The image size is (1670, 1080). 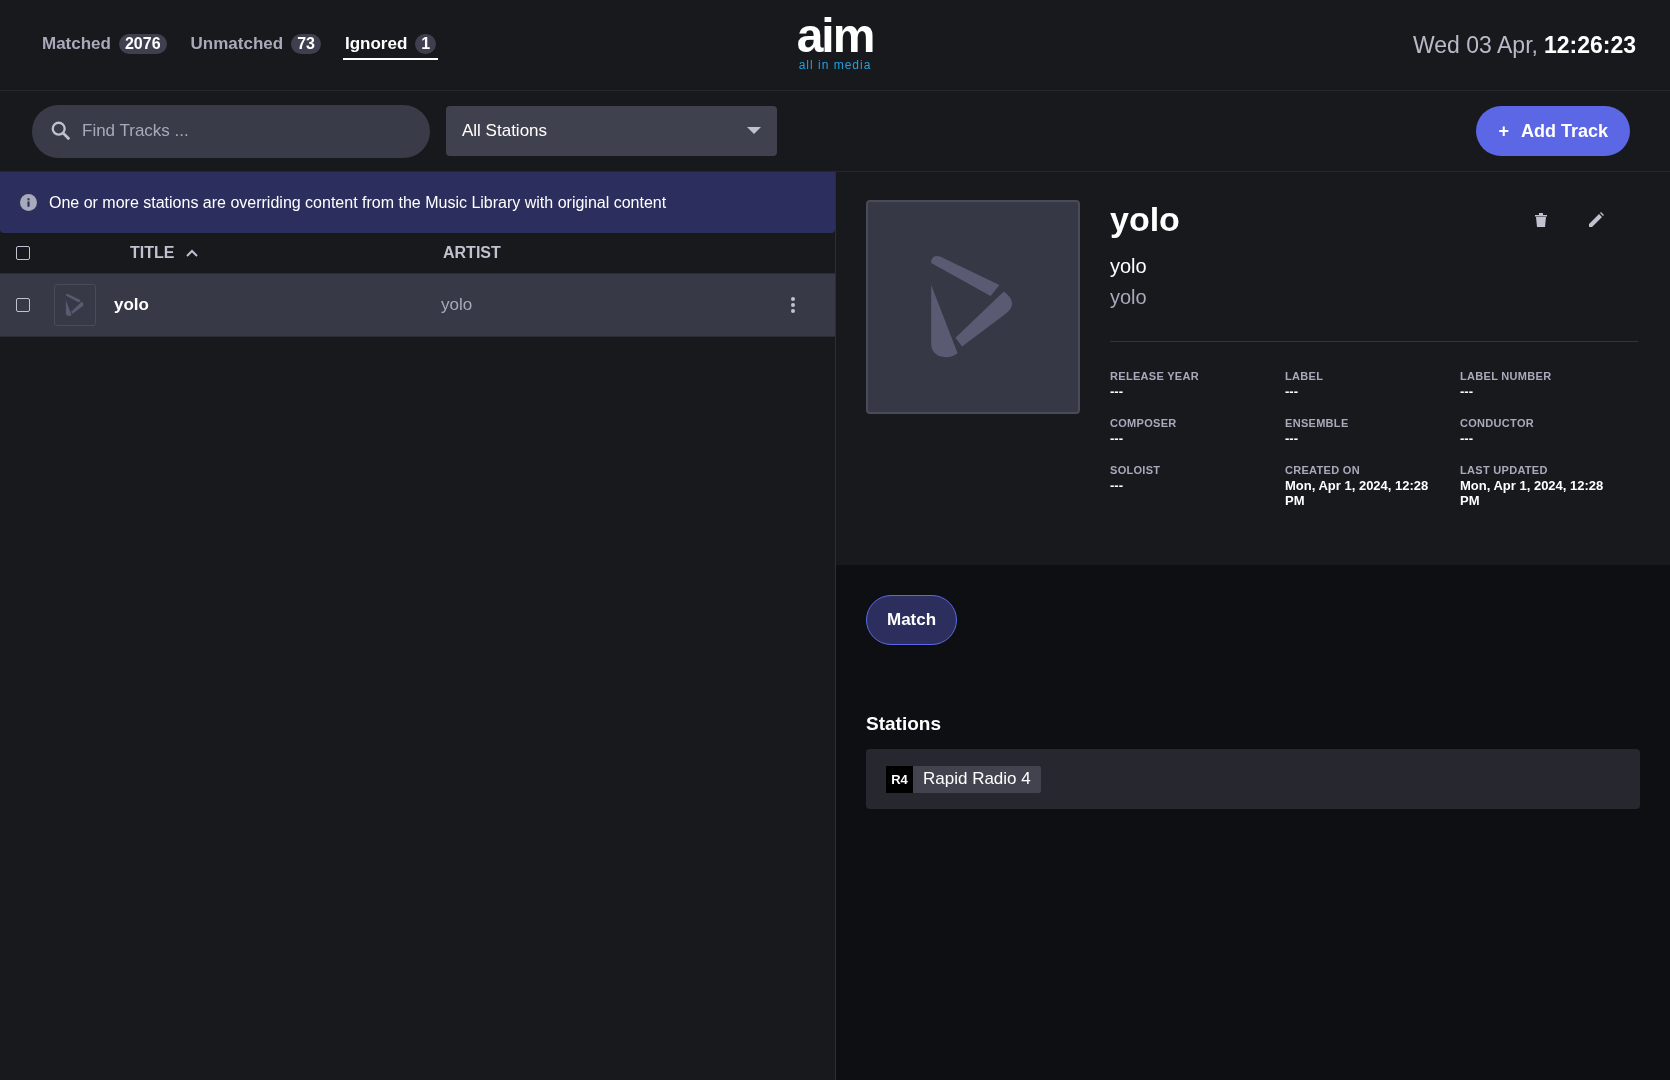 I want to click on sort-ascending-icon, so click(x=192, y=253).